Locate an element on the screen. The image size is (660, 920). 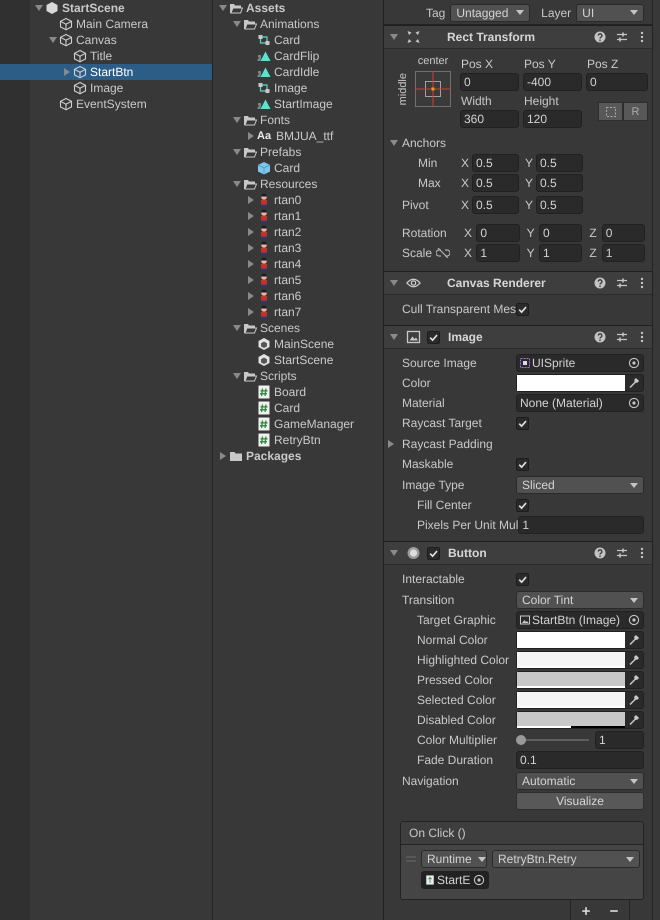
component-header: Button is located at coordinates (518, 553).